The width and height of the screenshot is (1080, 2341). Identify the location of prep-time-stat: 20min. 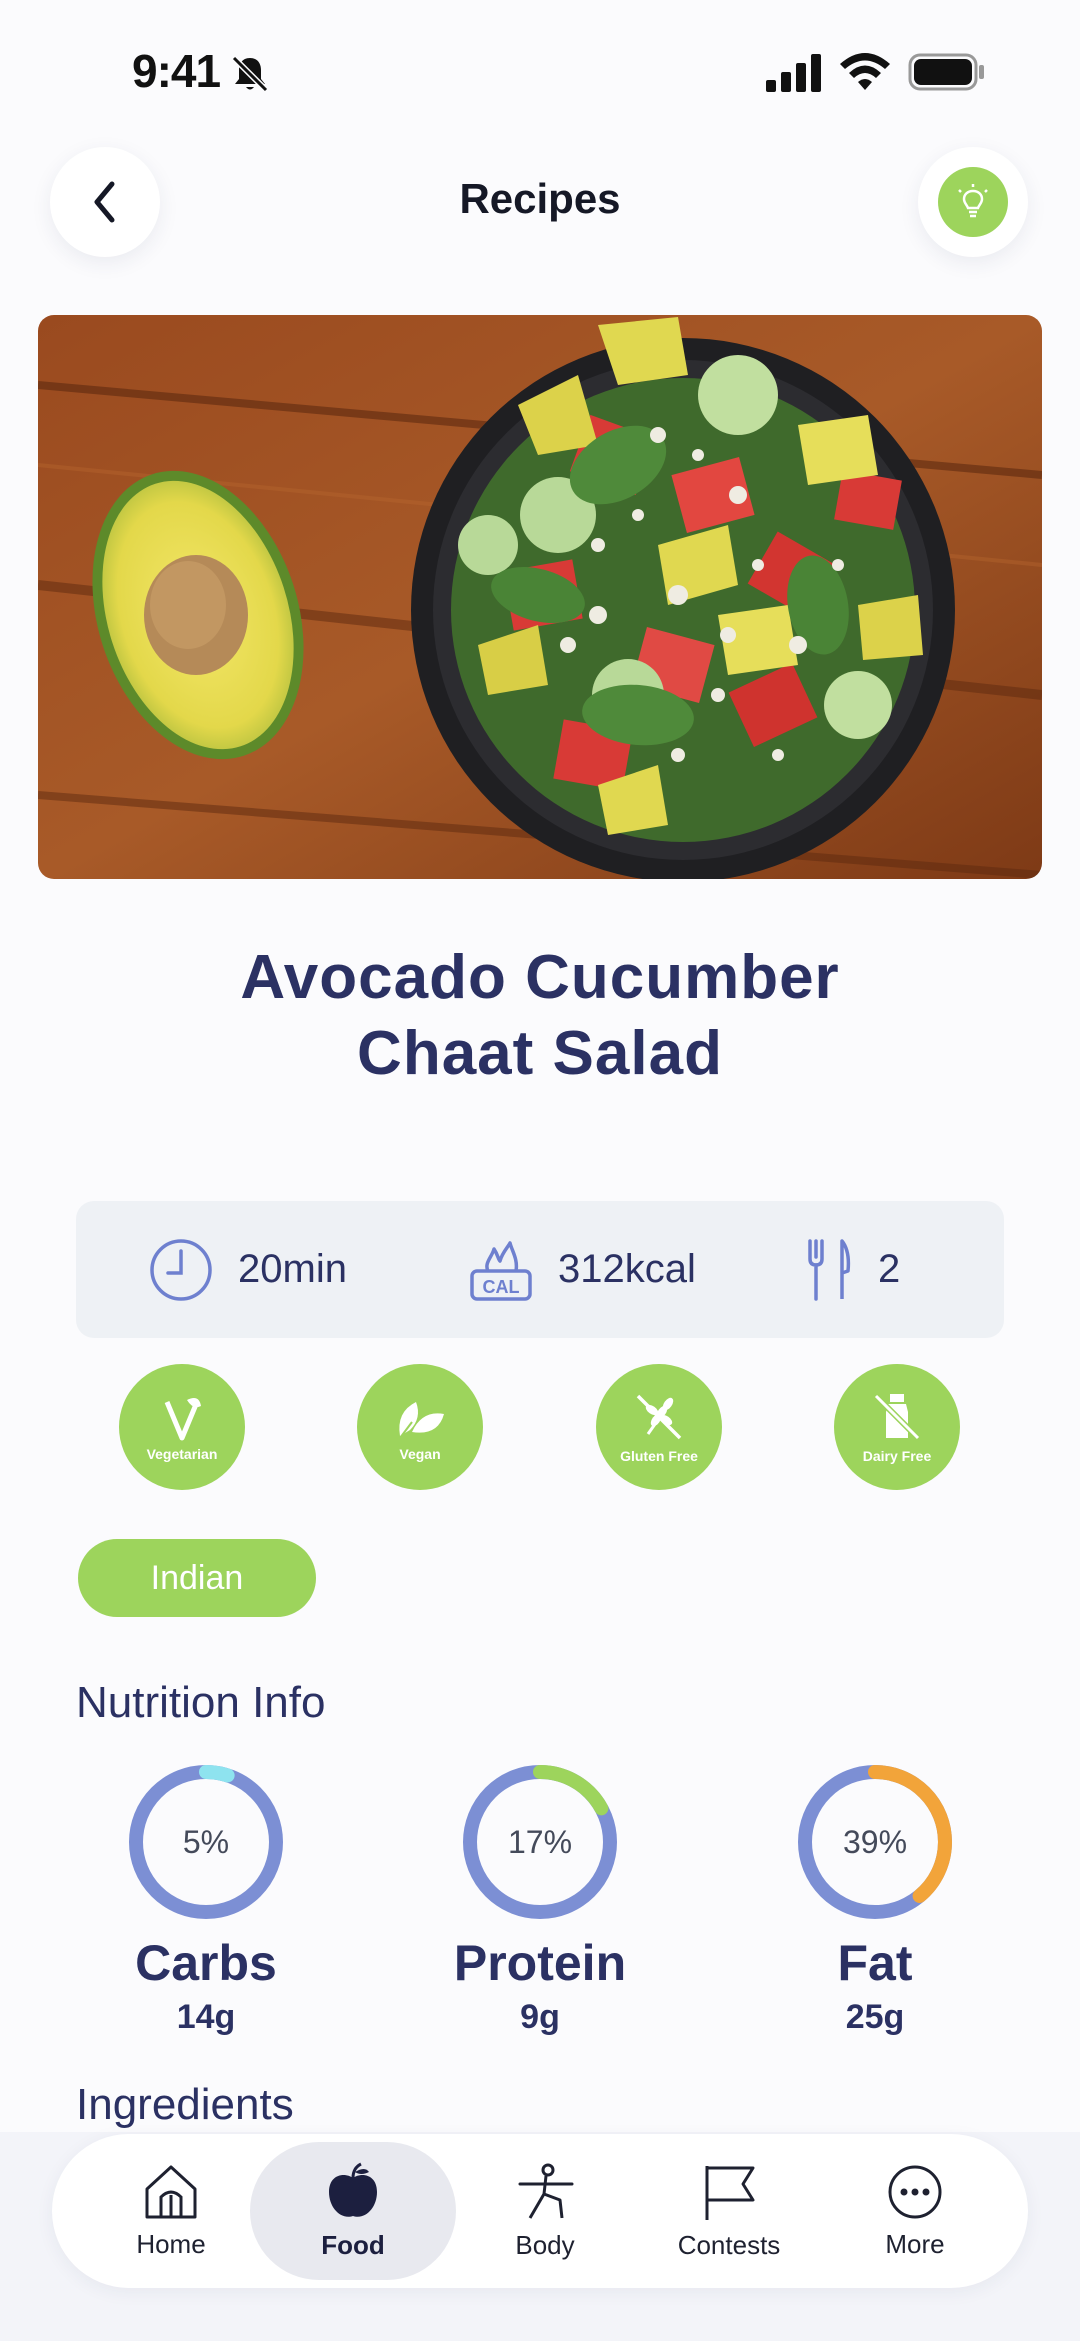
(247, 1269).